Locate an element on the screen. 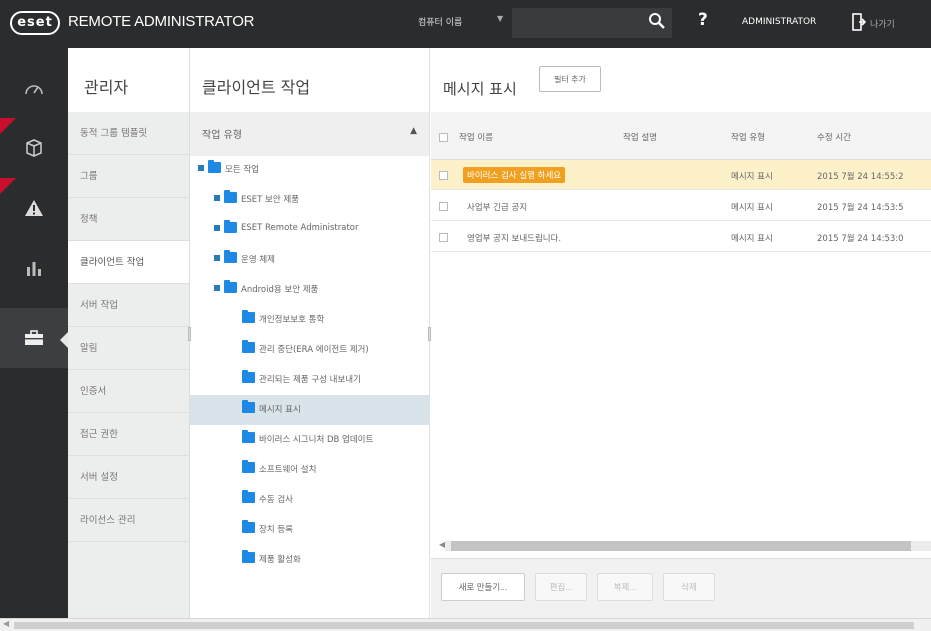  category-item: 그룹 is located at coordinates (128, 176).